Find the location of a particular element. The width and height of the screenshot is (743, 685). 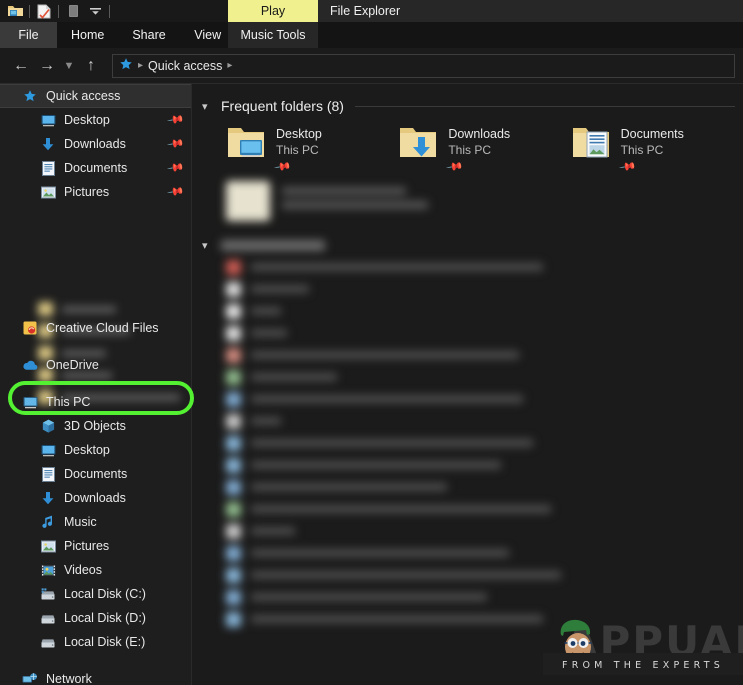

sidebar-item-quick-access: Quick access is located at coordinates (95, 96).